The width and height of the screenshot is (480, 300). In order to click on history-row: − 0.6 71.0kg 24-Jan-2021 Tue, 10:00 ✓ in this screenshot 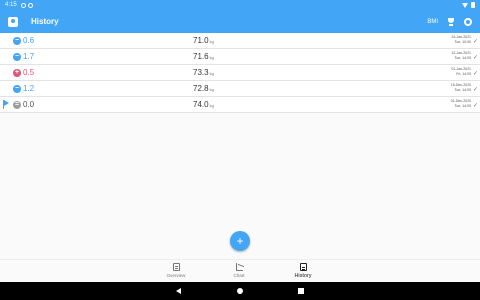, I will do `click(240, 41)`.